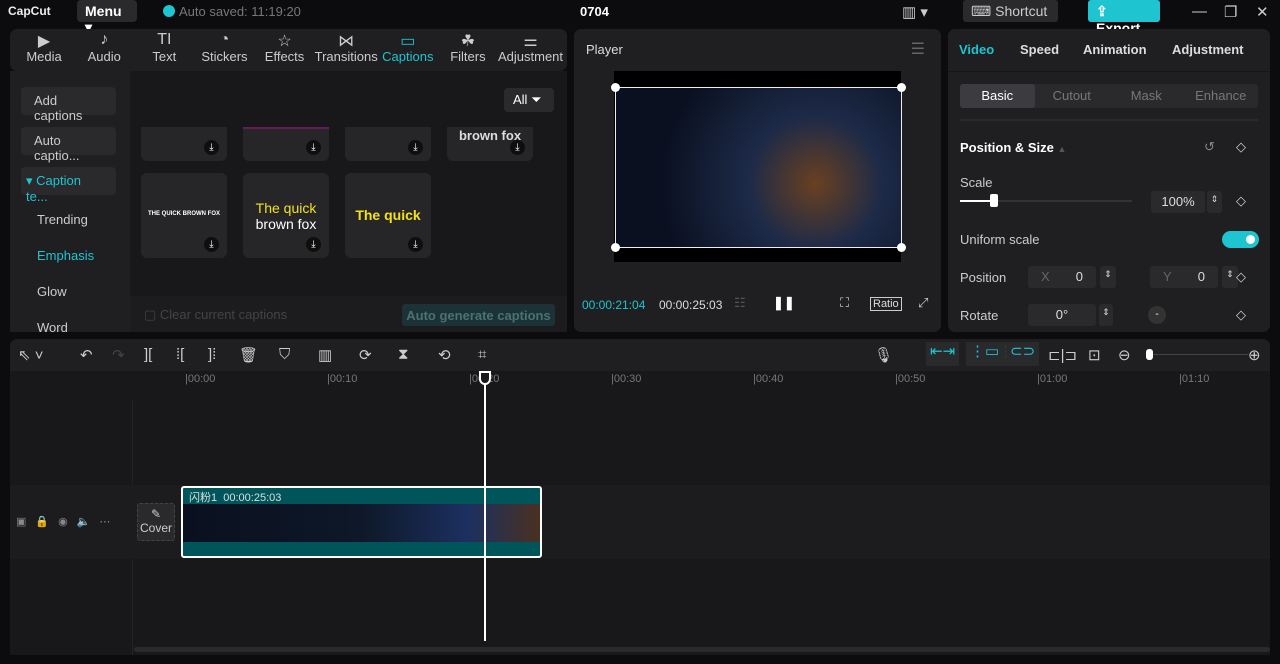 This screenshot has width=1280, height=664. What do you see at coordinates (1124, 355) in the screenshot?
I see `zoom-out-icon: ⊖` at bounding box center [1124, 355].